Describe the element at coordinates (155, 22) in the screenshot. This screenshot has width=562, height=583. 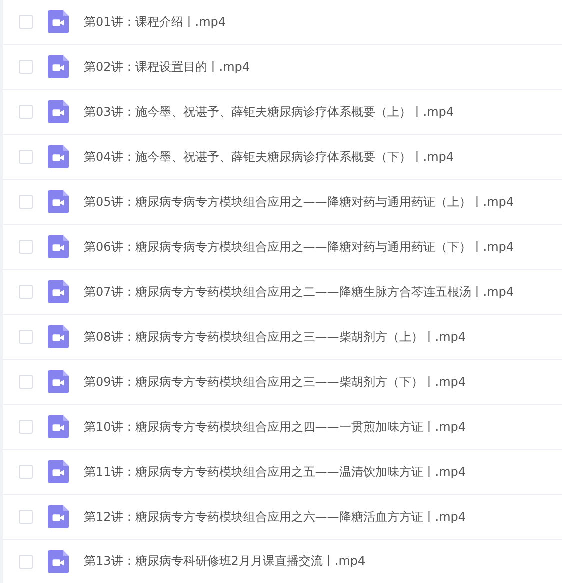
I see `file-name: 第01讲：课程介绍丨.mp4` at that location.